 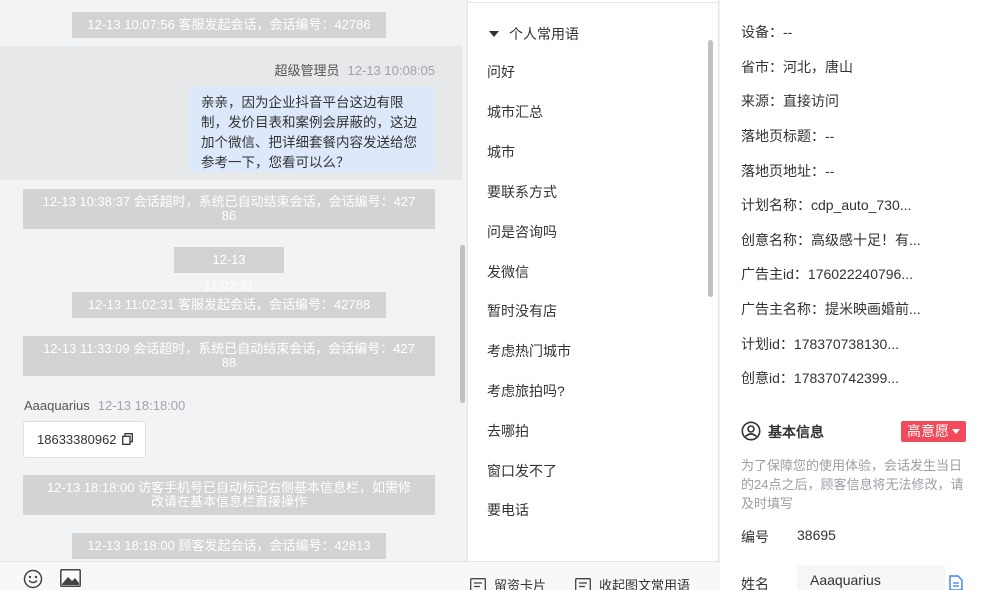 What do you see at coordinates (520, 584) in the screenshot?
I see `lead-card-label: 留资卡片` at bounding box center [520, 584].